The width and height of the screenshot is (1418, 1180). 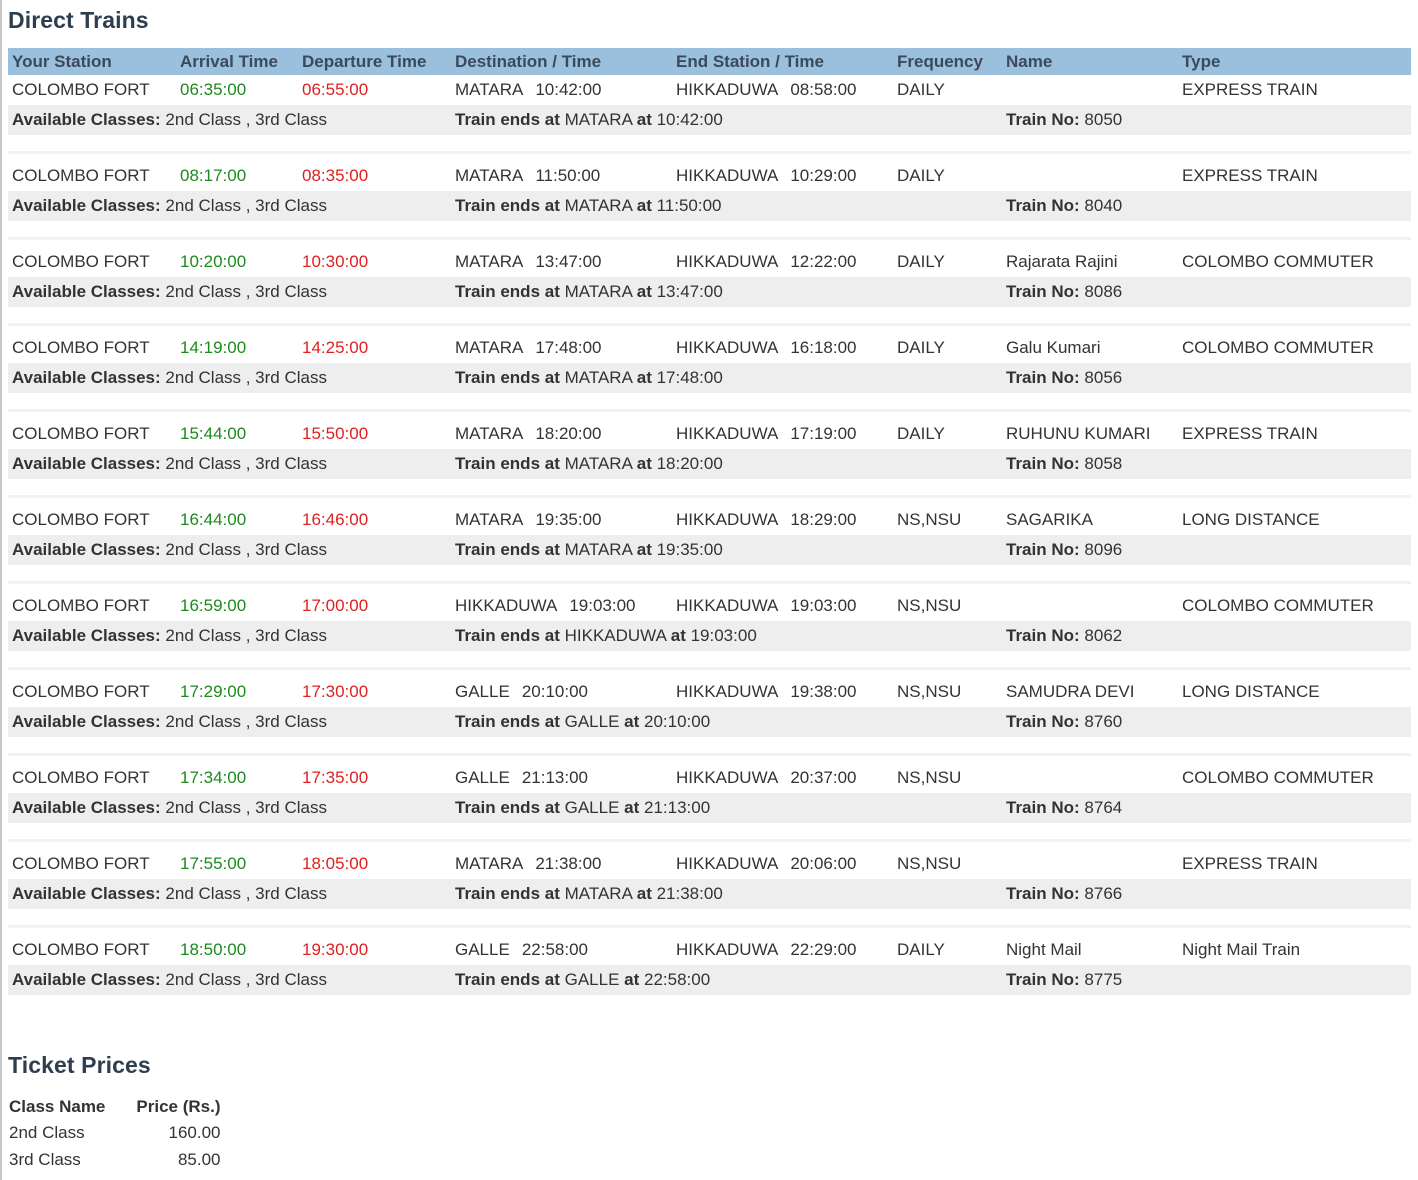 I want to click on type-cell: COLOMBO COMMUTER, so click(x=1294, y=262).